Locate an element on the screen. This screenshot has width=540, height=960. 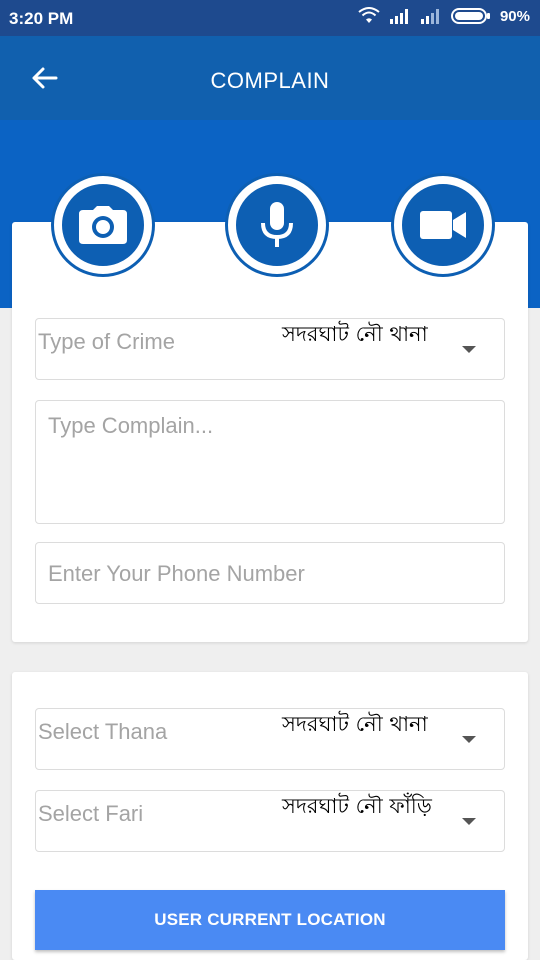
status-icons: 90% is located at coordinates (444, 16).